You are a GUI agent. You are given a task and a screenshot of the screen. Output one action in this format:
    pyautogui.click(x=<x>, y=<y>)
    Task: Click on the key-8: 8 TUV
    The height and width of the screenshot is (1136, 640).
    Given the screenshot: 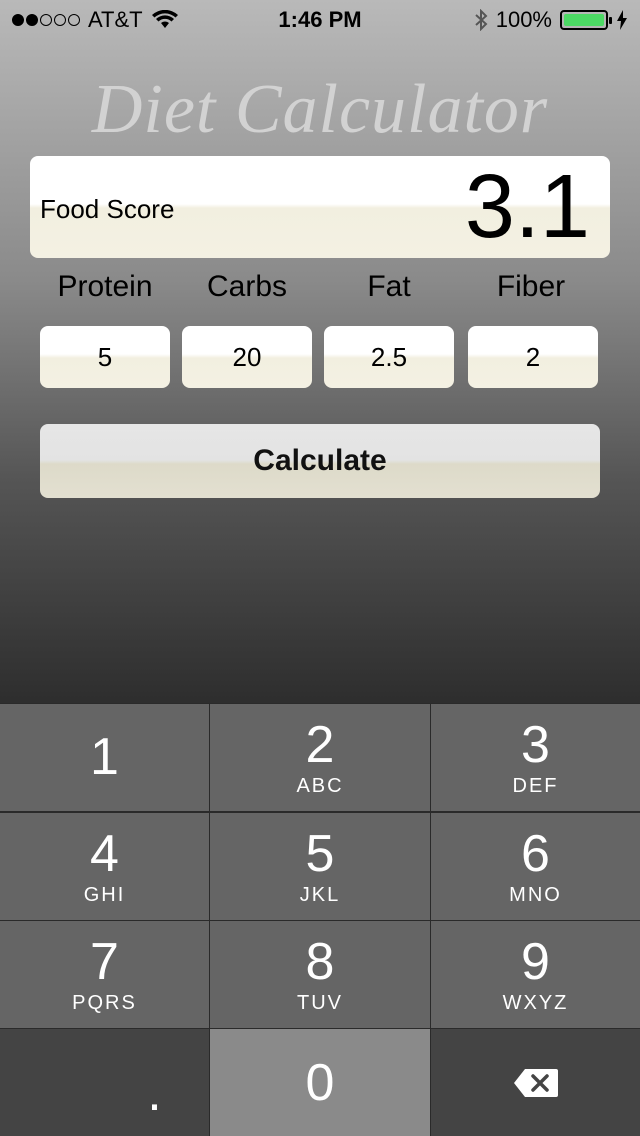 What is the action you would take?
    pyautogui.click(x=320, y=974)
    